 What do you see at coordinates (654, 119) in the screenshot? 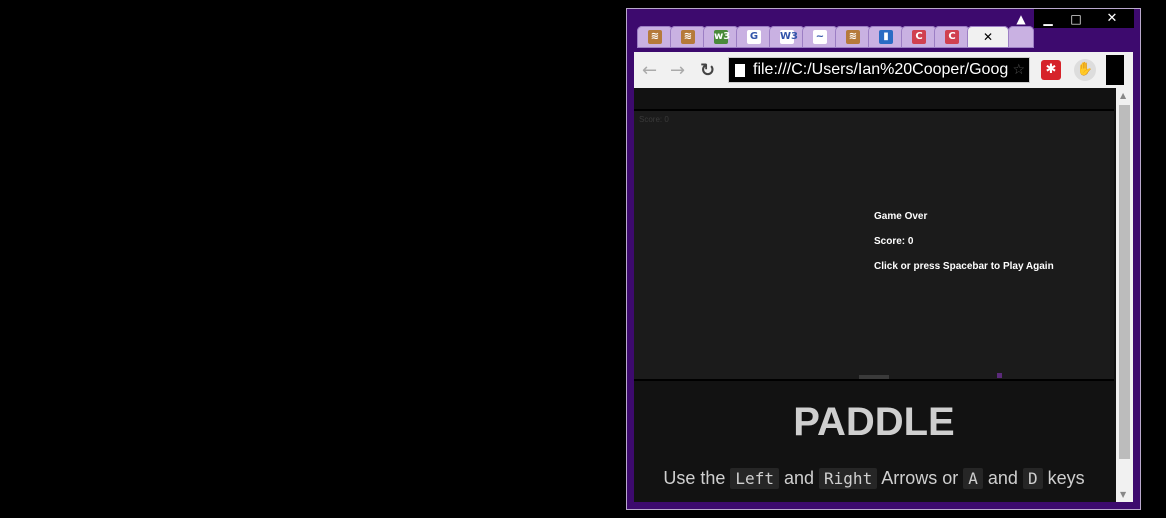
I see `score-overlay: Score: 0` at bounding box center [654, 119].